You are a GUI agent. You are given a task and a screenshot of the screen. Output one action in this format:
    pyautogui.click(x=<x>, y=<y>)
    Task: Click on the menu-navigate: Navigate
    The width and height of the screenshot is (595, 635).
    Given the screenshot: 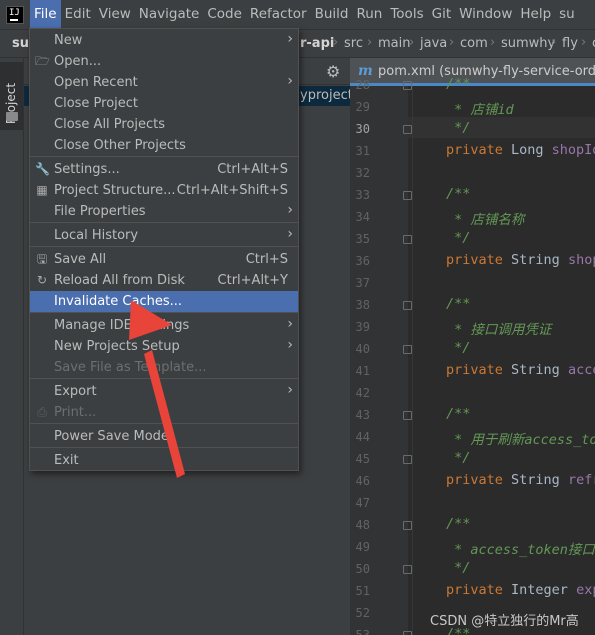 What is the action you would take?
    pyautogui.click(x=169, y=14)
    